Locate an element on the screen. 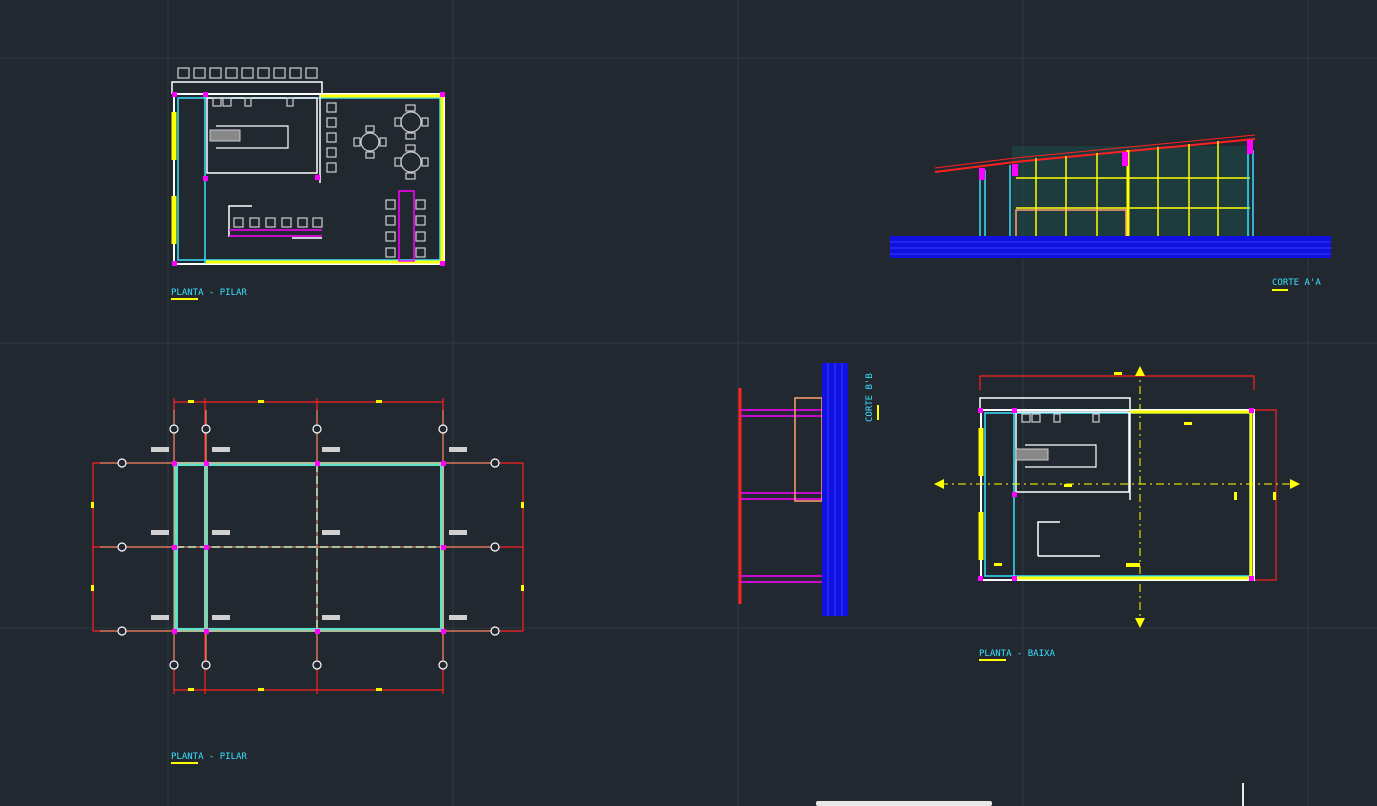 This screenshot has height=806, width=1377. section-aa: CORTE A'A is located at coordinates (1110, 212).